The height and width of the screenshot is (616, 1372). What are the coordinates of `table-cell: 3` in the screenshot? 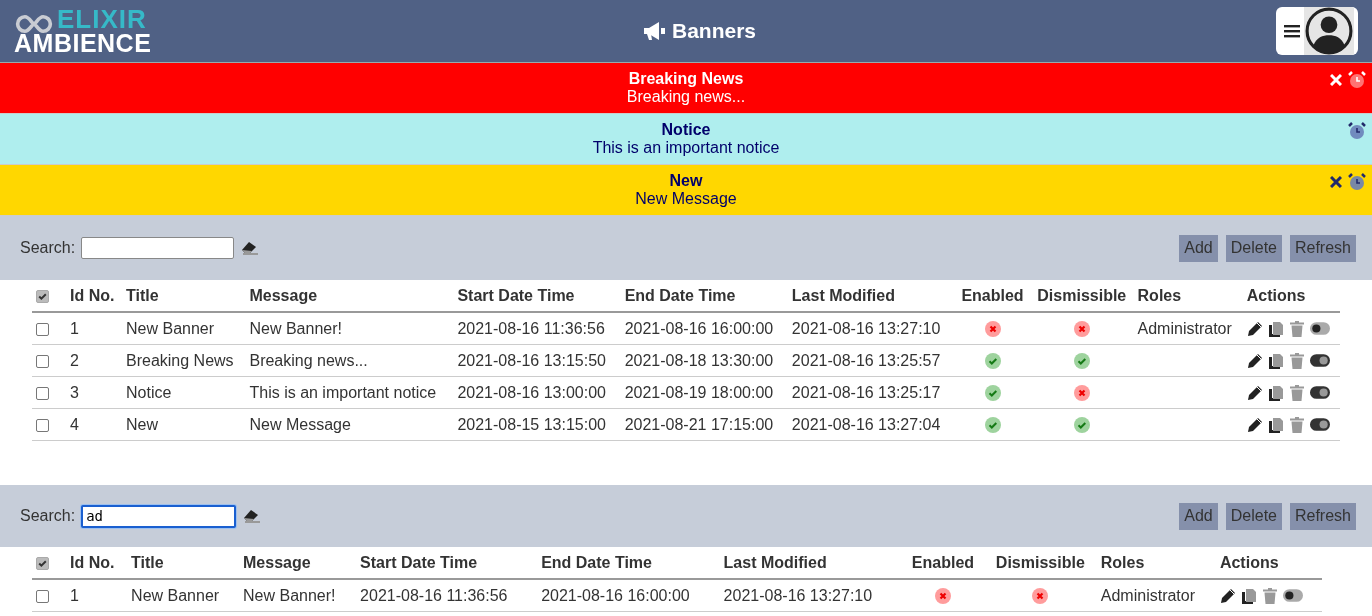 It's located at (74, 392).